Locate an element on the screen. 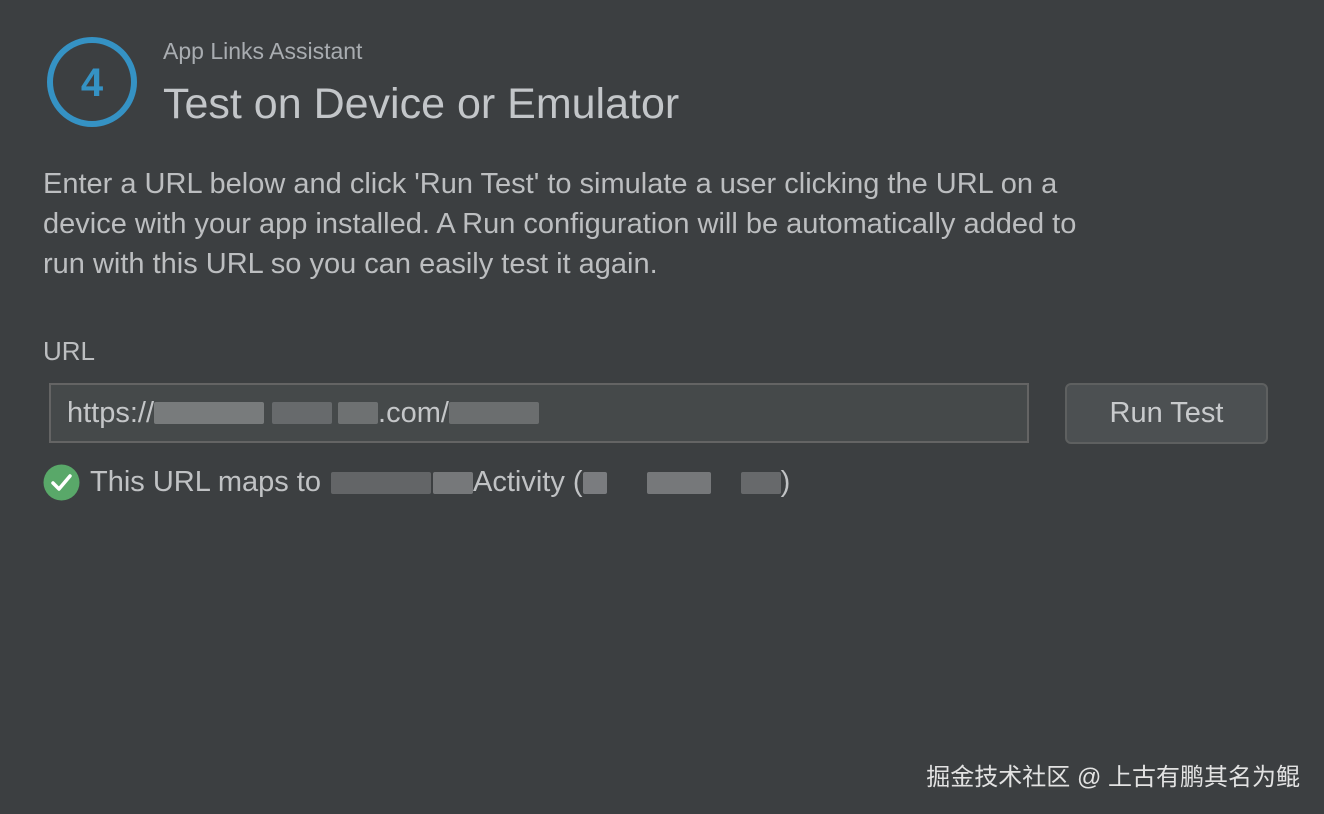 This screenshot has width=1324, height=814. step-number-badge: 4 is located at coordinates (92, 82).